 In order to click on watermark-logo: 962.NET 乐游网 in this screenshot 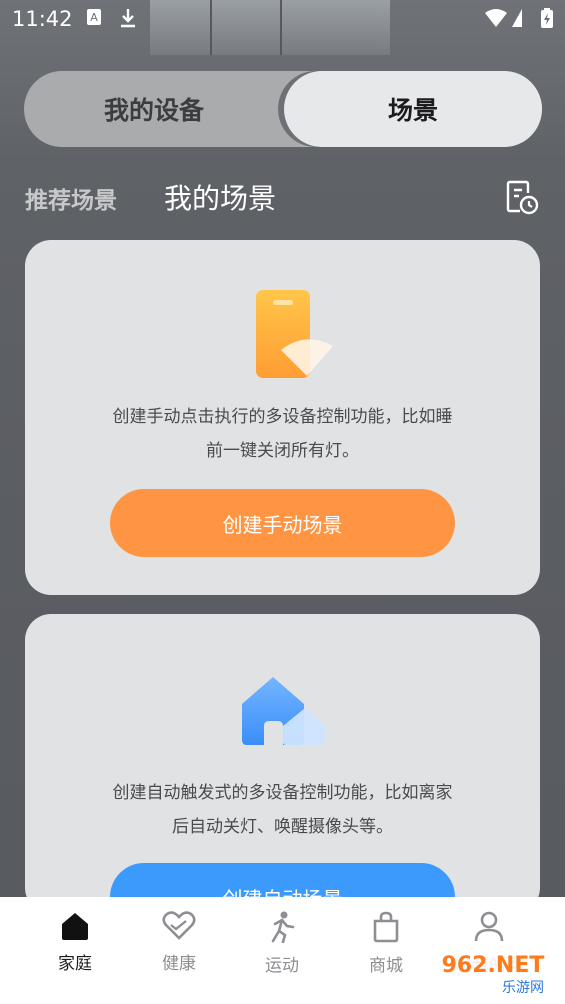, I will do `click(493, 971)`.